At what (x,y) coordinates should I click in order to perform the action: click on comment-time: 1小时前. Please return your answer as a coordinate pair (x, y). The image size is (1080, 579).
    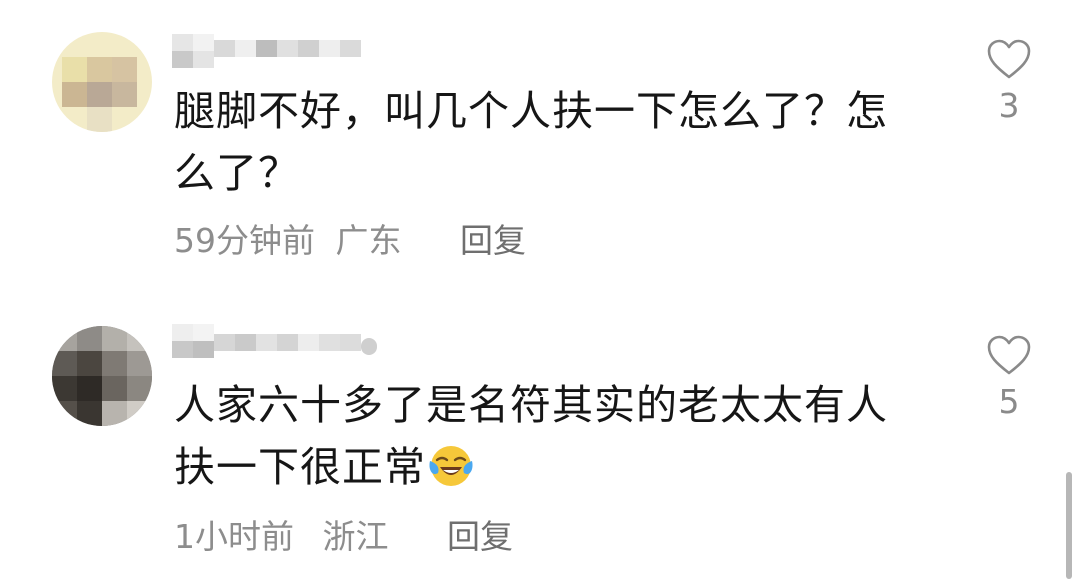
    Looking at the image, I should click on (234, 536).